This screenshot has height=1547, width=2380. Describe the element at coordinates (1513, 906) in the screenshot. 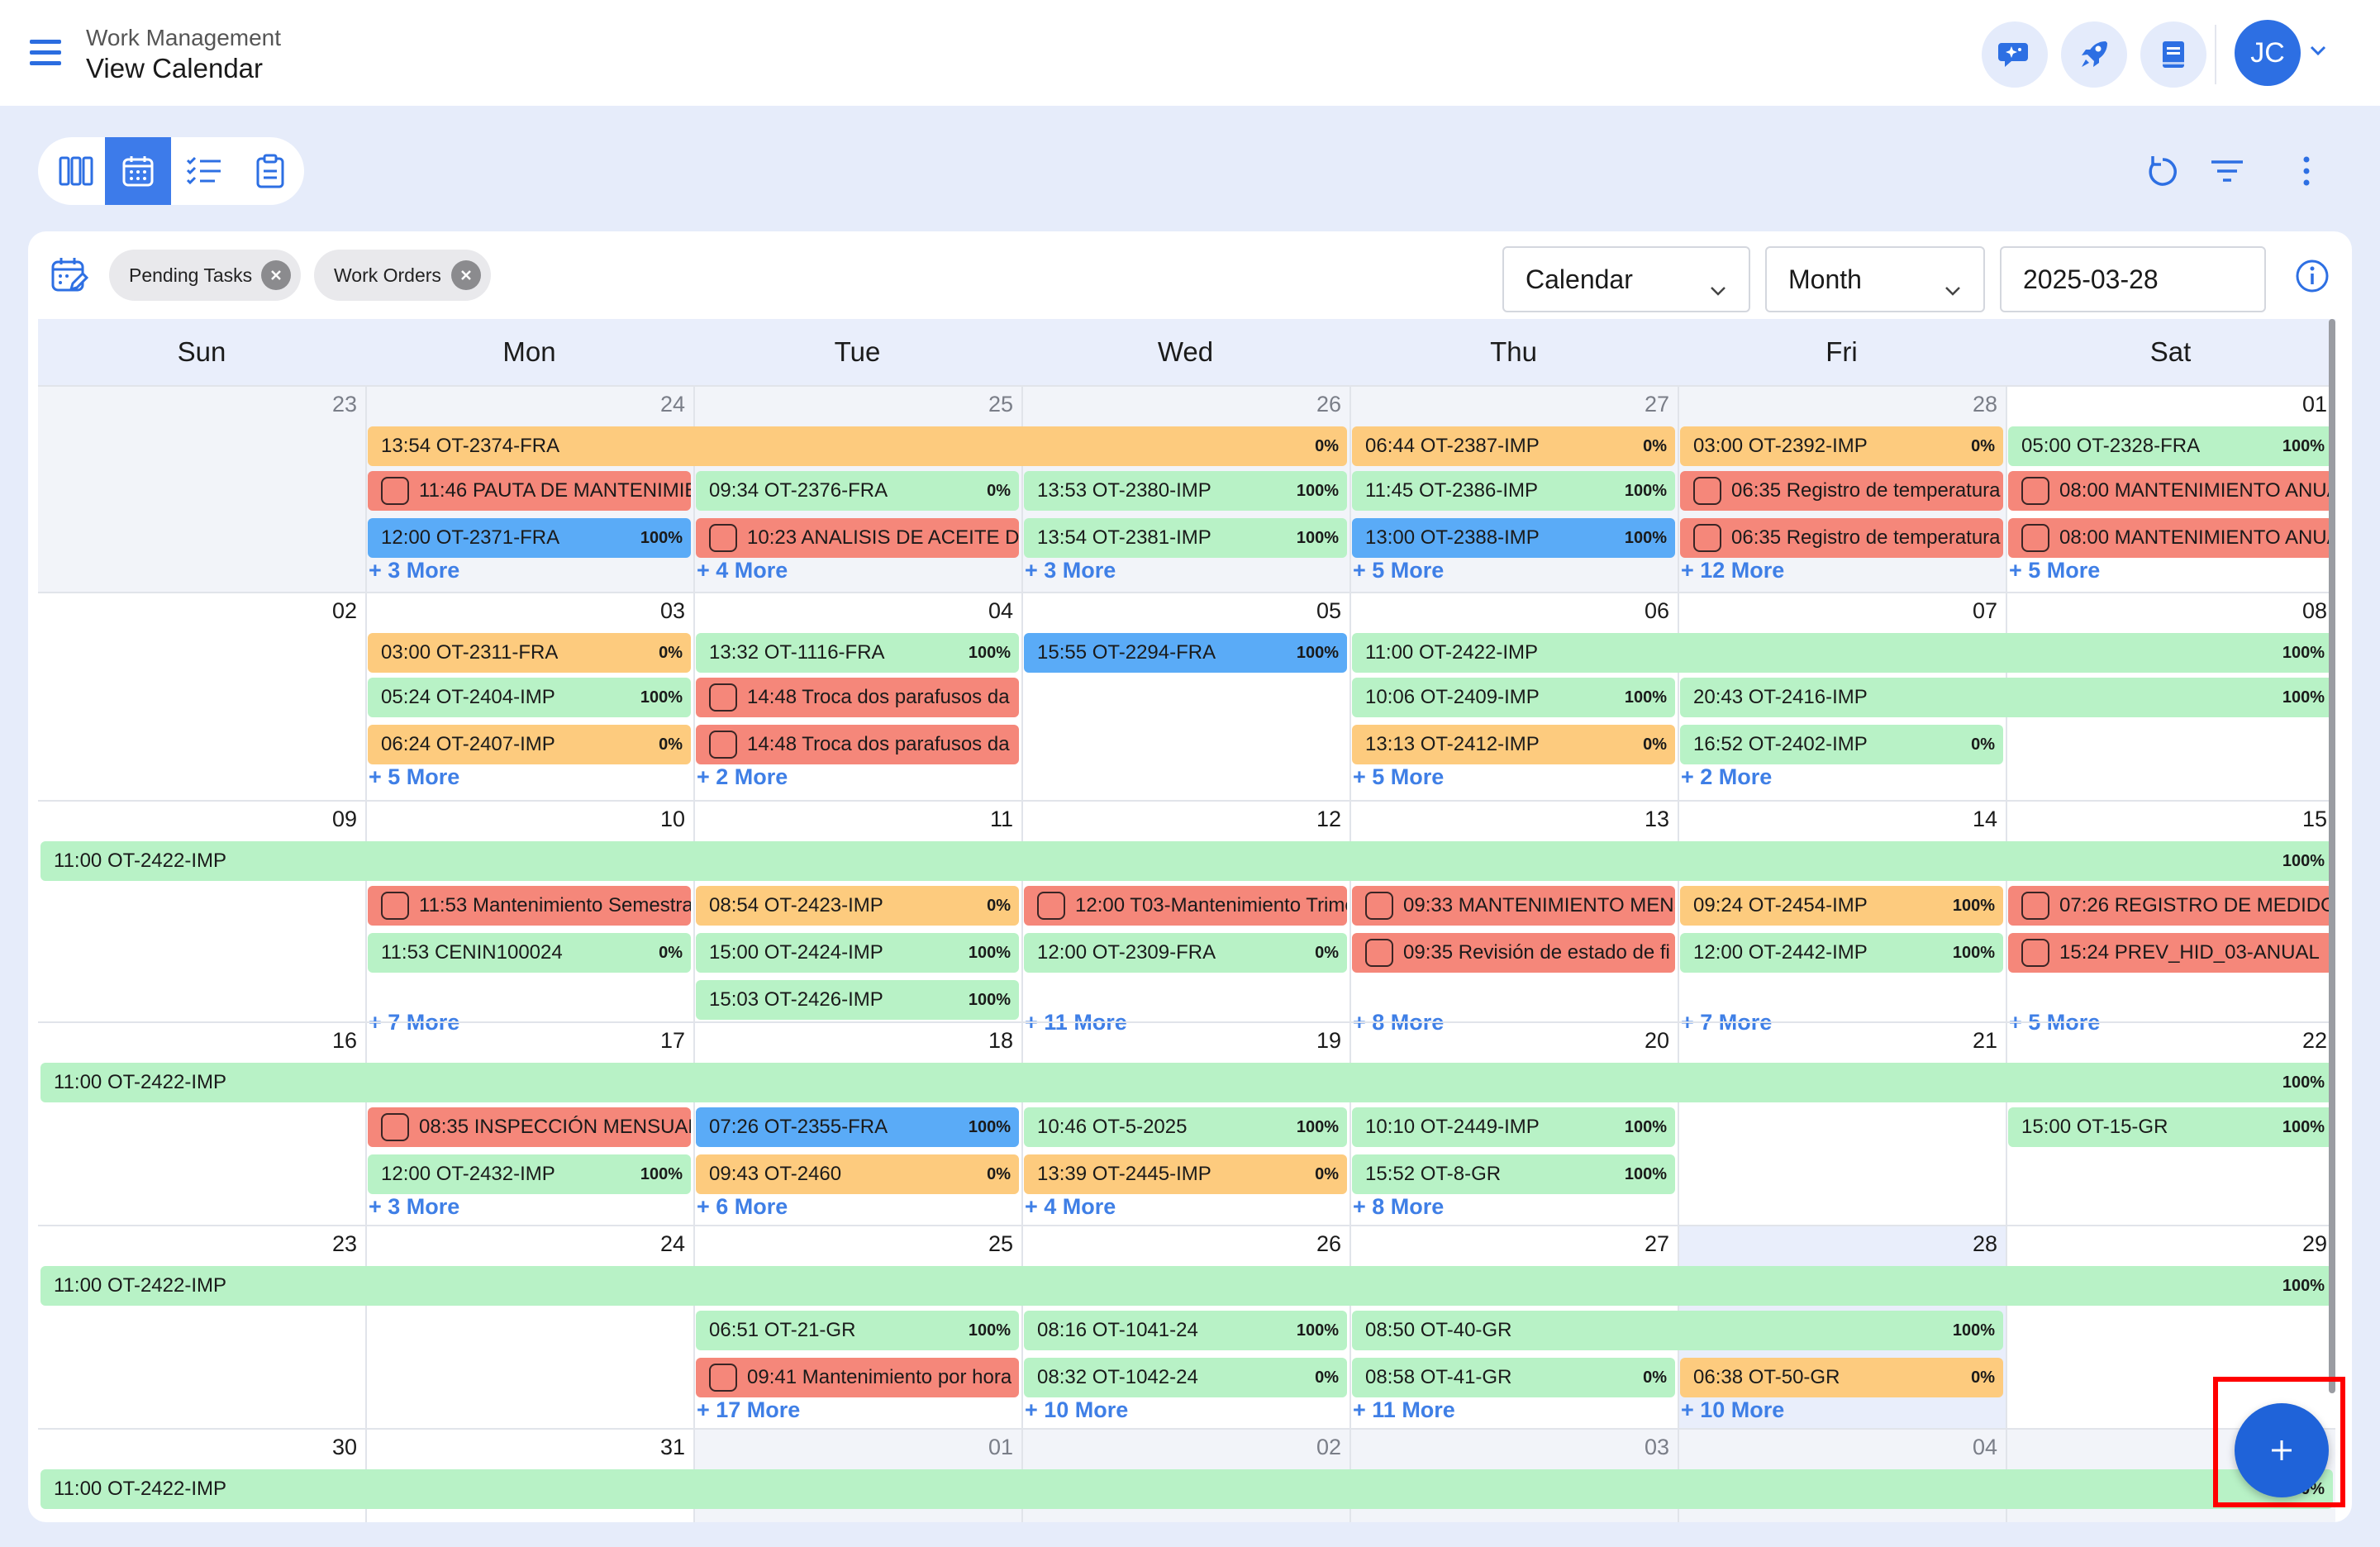

I see `task-event: 09:33 MANTENIMIENTO MENSUAL` at that location.